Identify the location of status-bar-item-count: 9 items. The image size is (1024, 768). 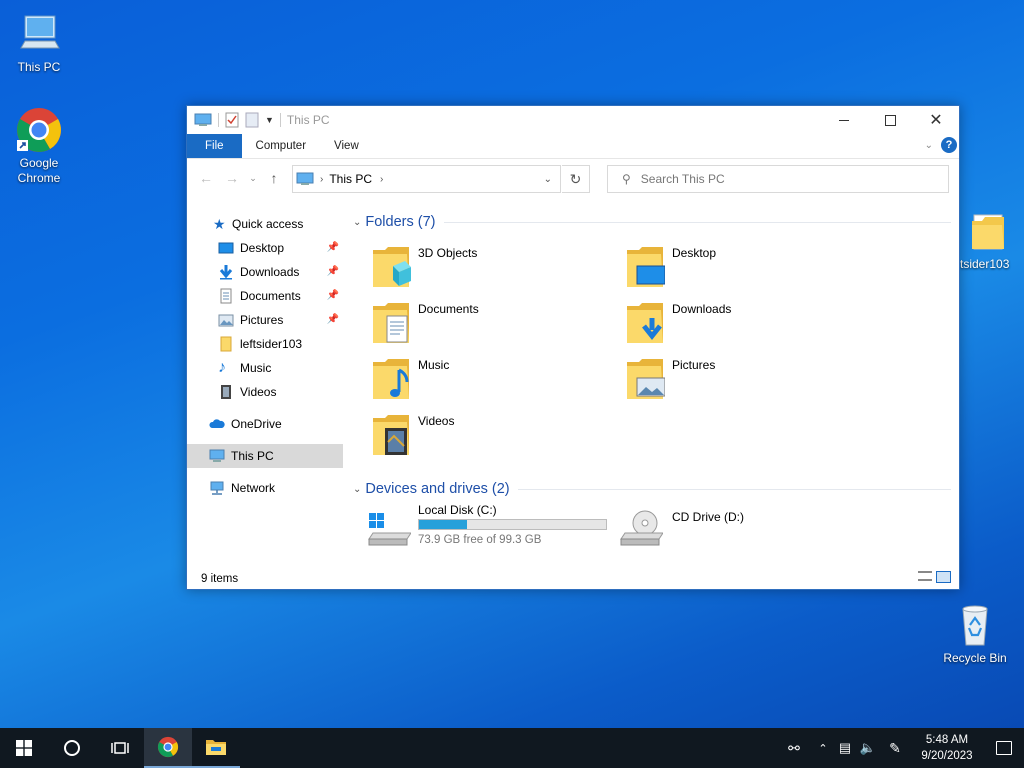
(220, 579).